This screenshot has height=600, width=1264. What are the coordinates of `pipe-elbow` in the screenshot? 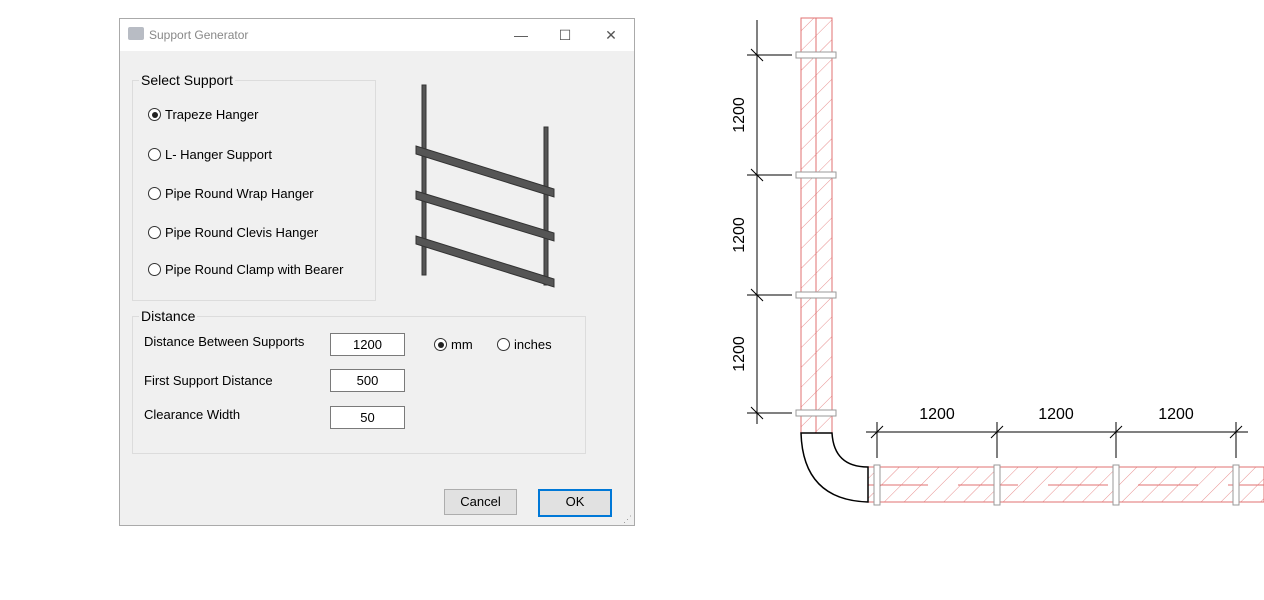 It's located at (834, 467).